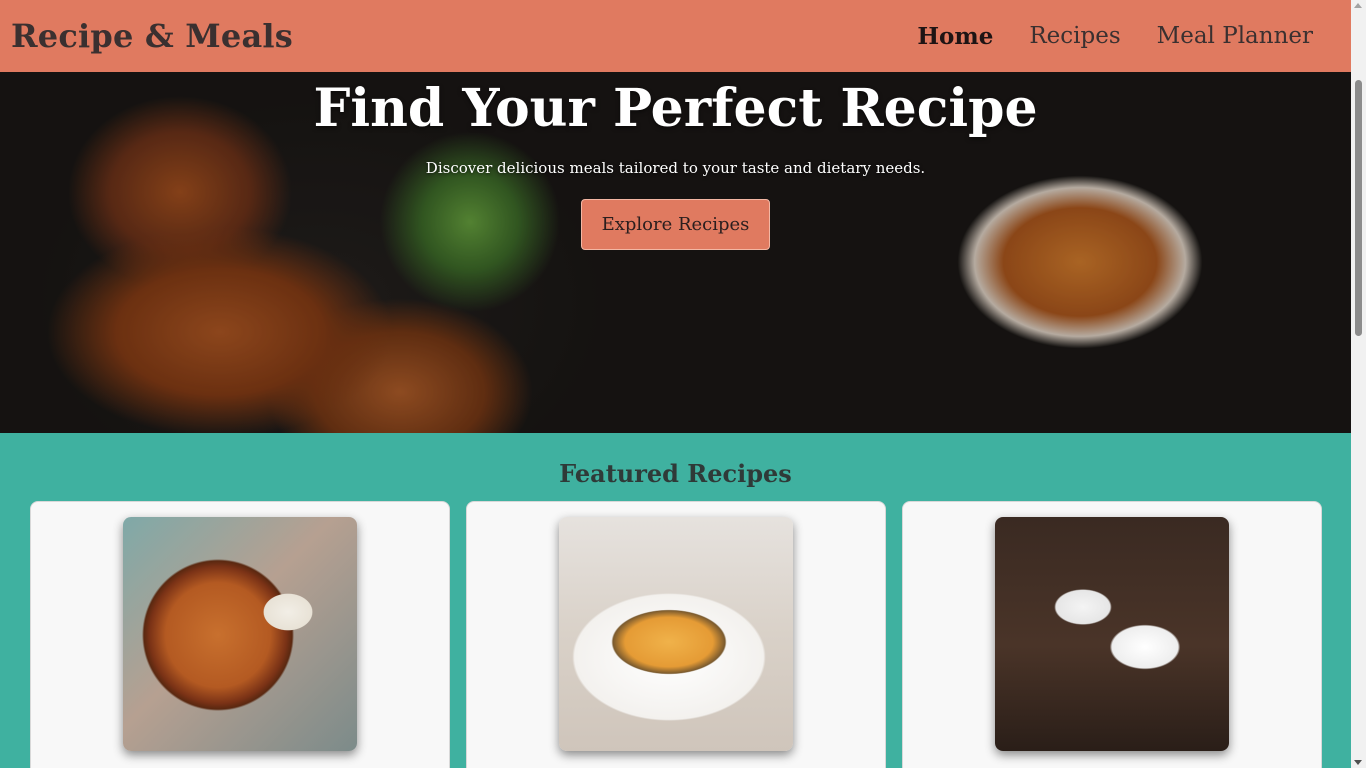 Image resolution: width=1366 pixels, height=768 pixels. I want to click on nav-link-meal-planner: Meal Planner, so click(1235, 36).